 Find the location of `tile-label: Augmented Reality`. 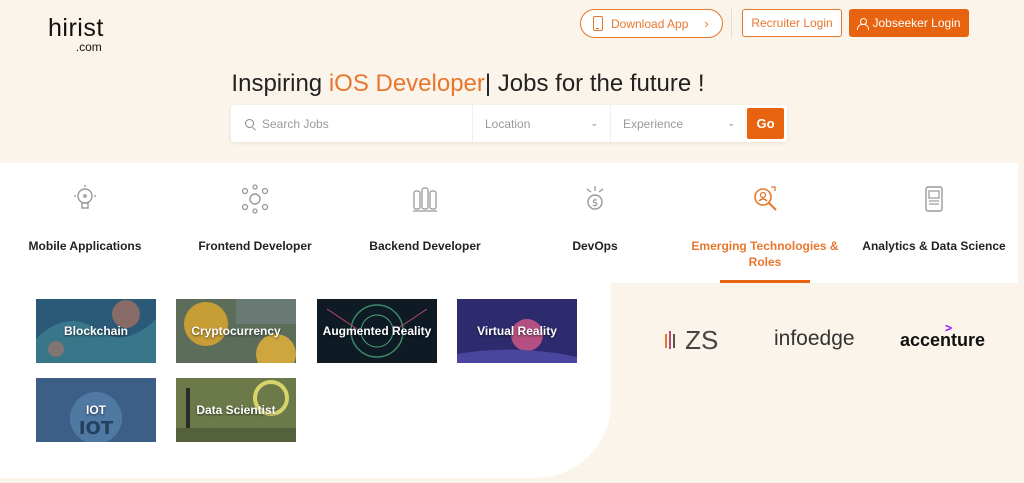

tile-label: Augmented Reality is located at coordinates (377, 331).